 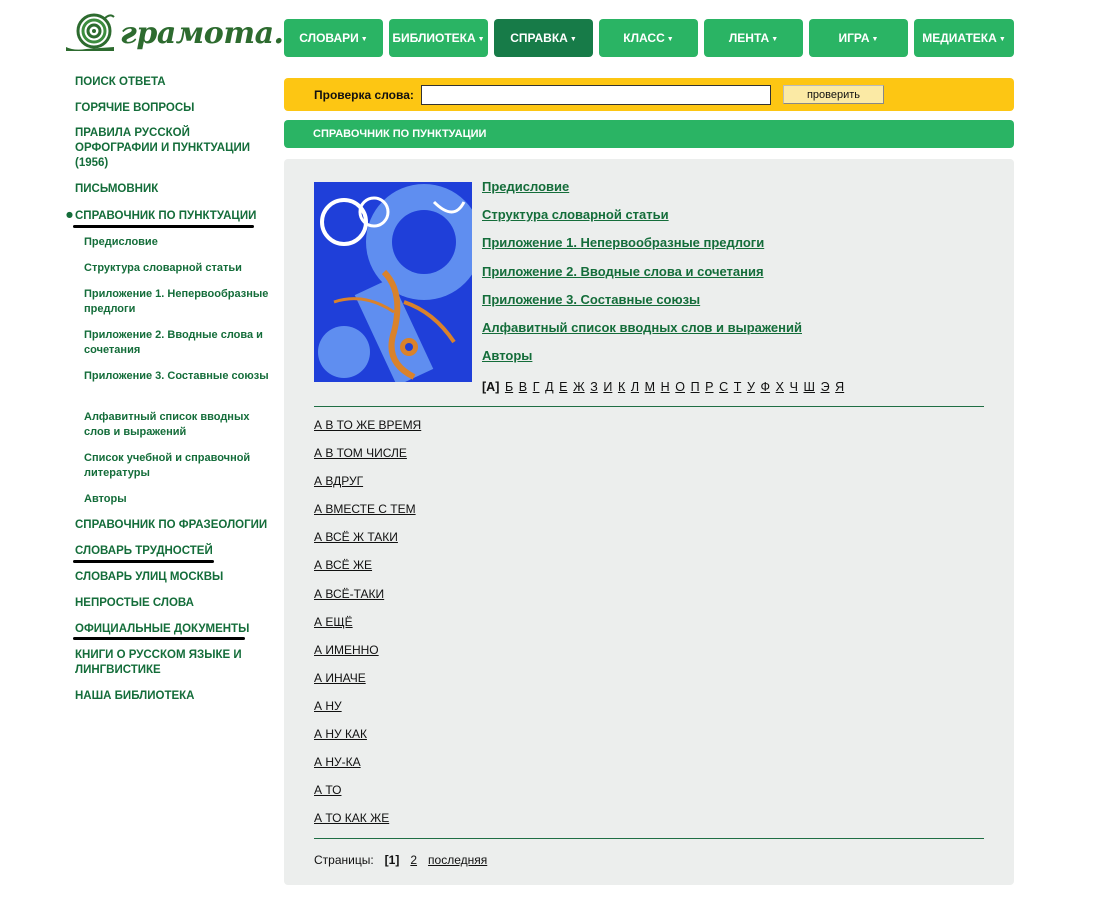 I want to click on entry-link: А ВСЁ Ж ТАКИ, so click(x=367, y=544).